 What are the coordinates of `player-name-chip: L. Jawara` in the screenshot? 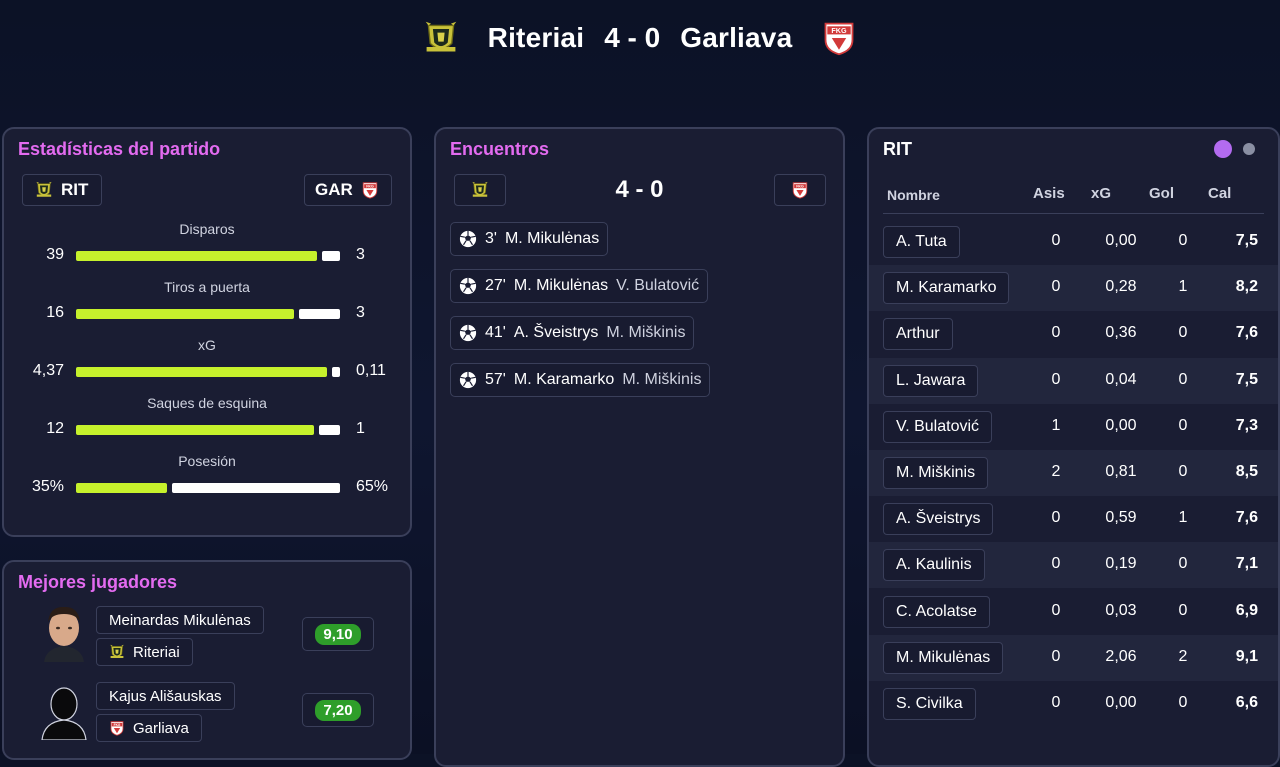 It's located at (931, 380).